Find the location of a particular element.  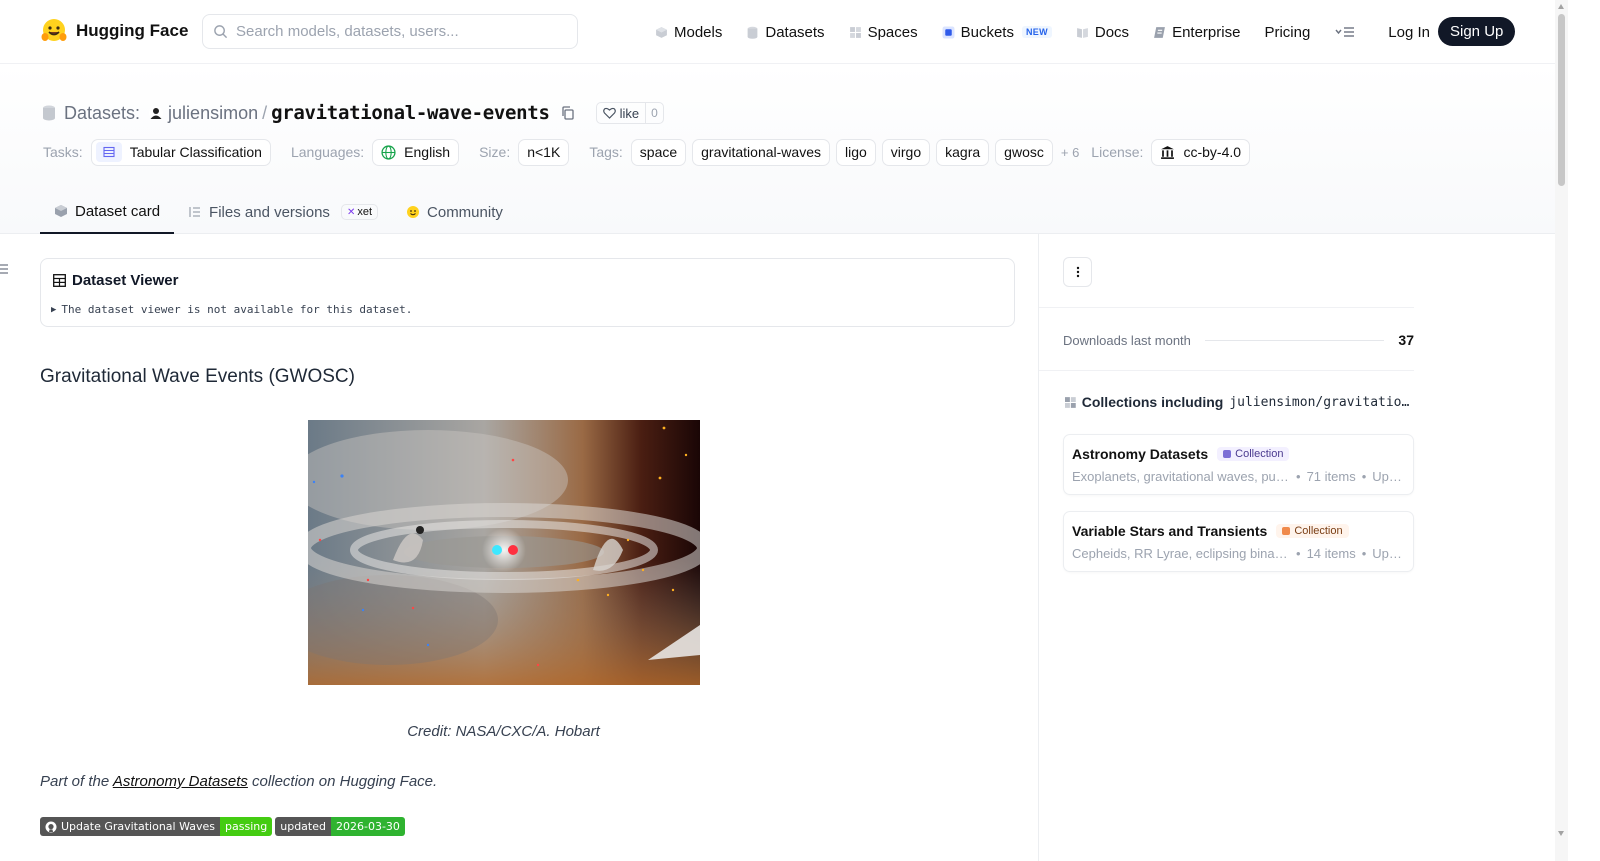

license-label: License: is located at coordinates (1117, 152).